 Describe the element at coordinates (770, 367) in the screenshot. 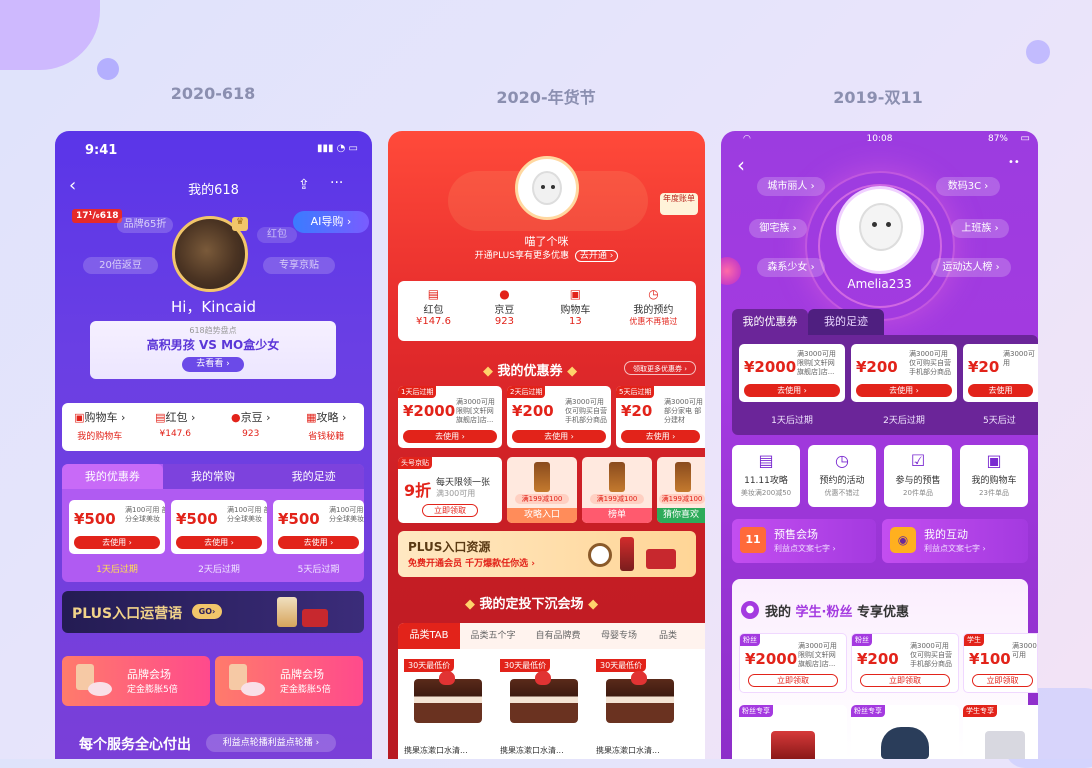

I see `coupon-amount: ¥2000` at that location.